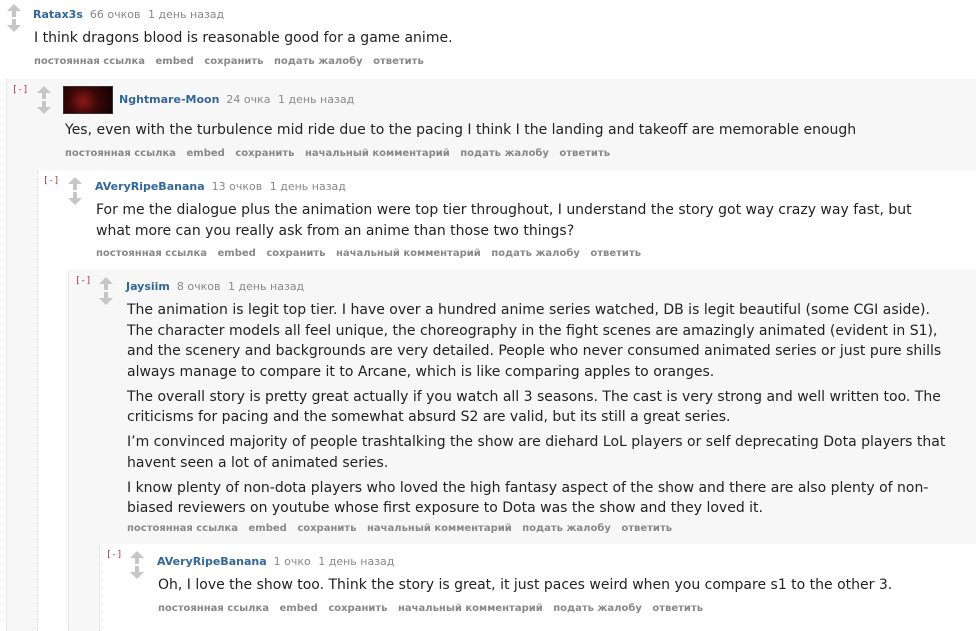 This screenshot has width=976, height=631. I want to click on comment-tagline: Nghtmare-Moon 24 очка 1 день назад, so click(236, 99).